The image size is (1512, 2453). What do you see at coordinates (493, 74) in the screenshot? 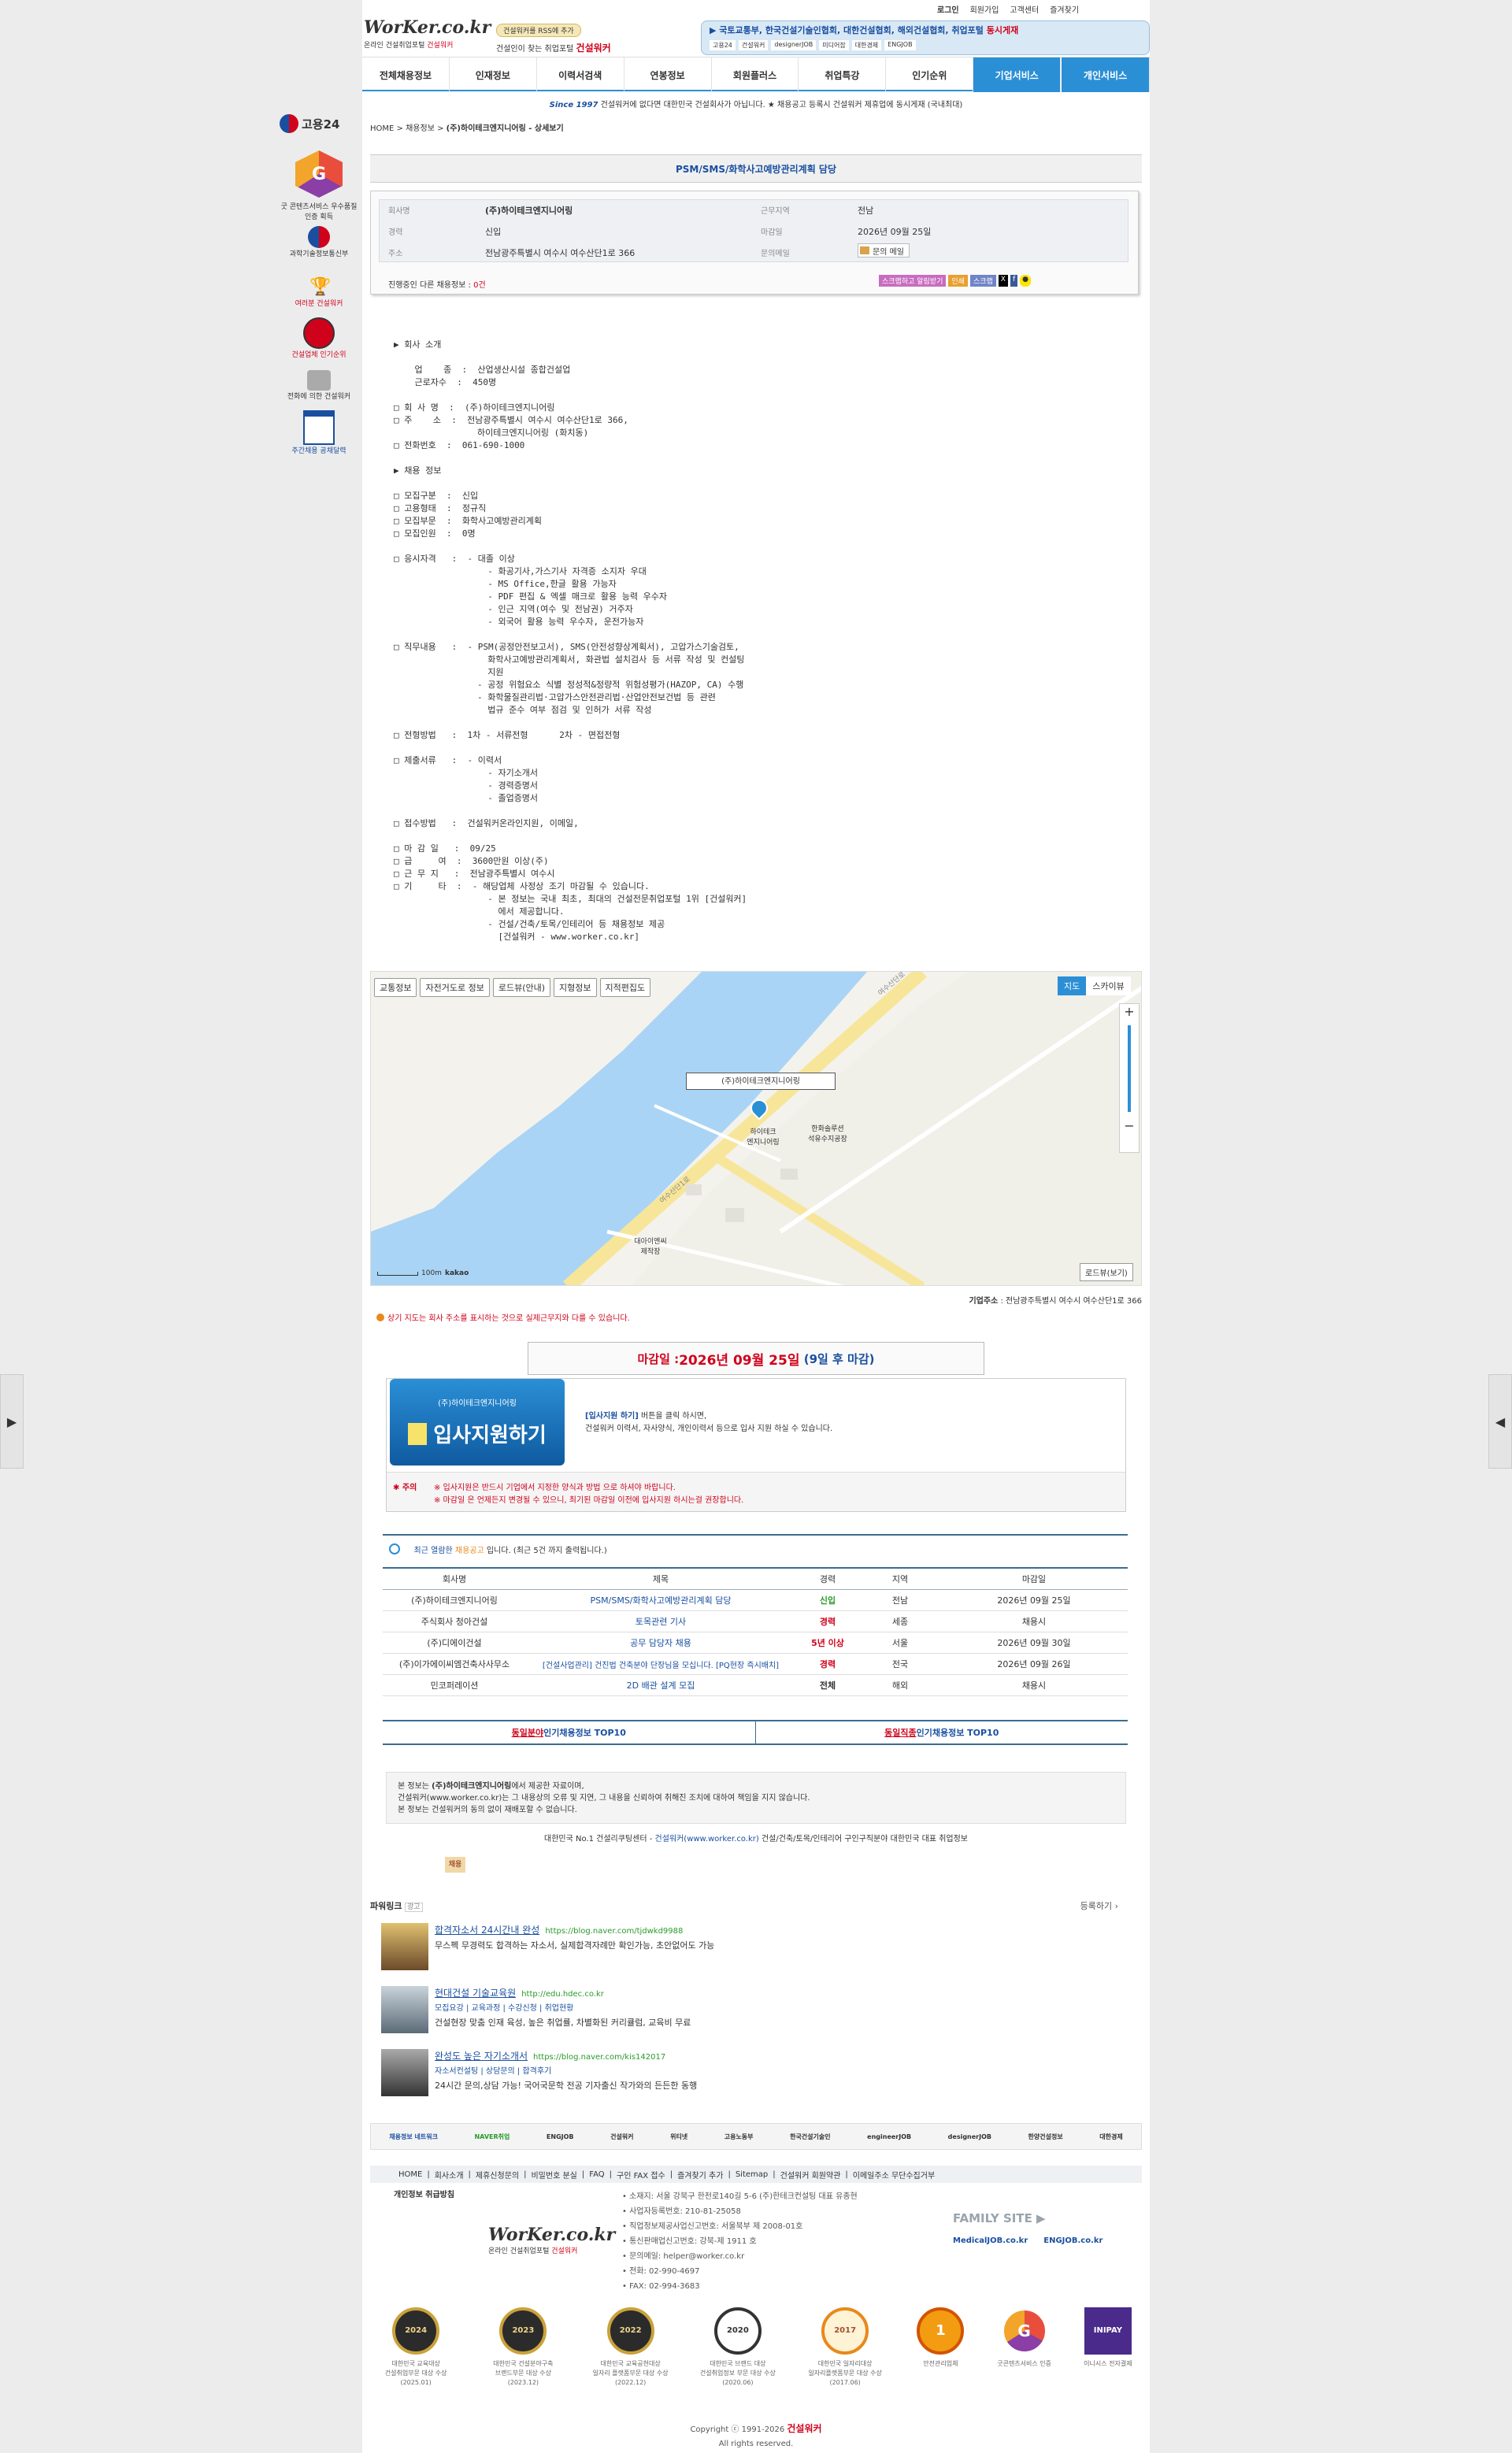
I see `nav-talent: 인재정보` at bounding box center [493, 74].